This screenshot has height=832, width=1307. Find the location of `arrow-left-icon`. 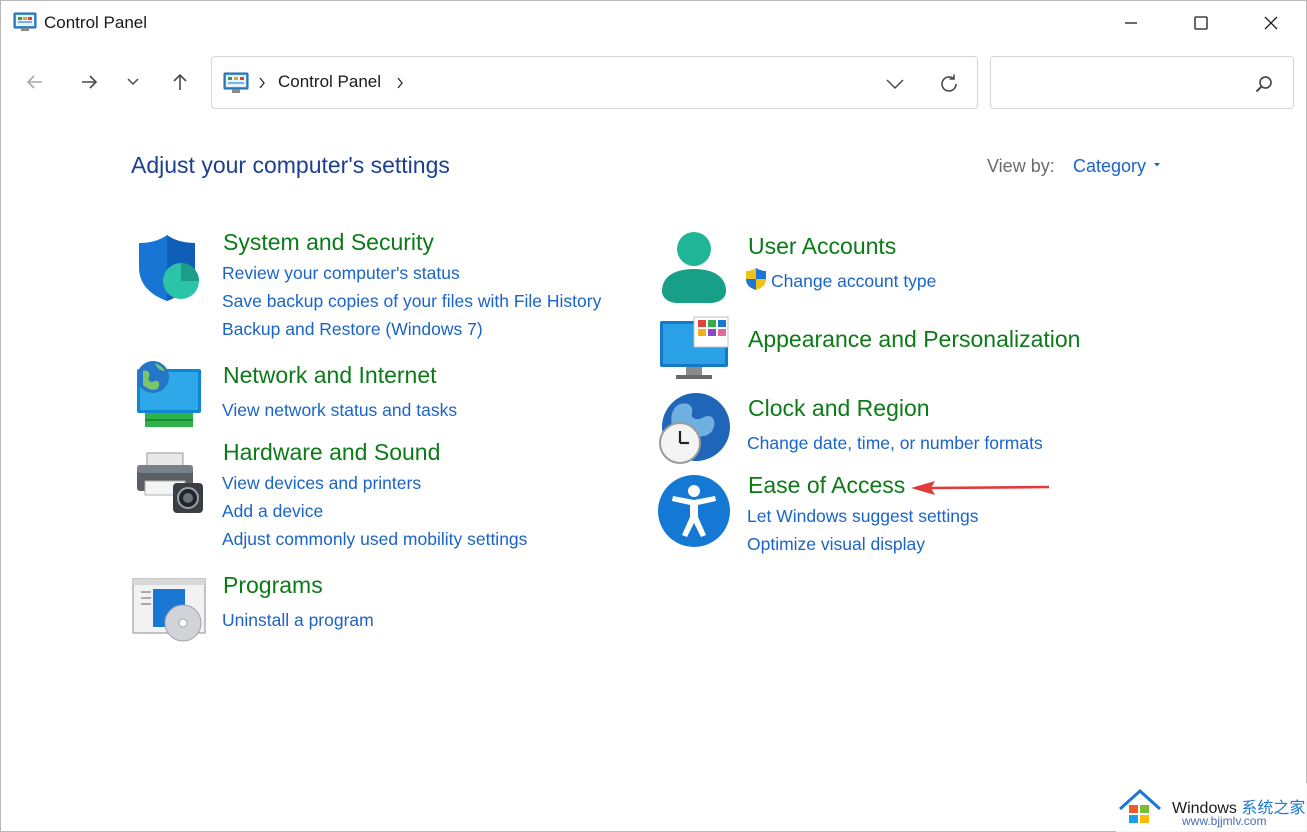

arrow-left-icon is located at coordinates (34, 82).